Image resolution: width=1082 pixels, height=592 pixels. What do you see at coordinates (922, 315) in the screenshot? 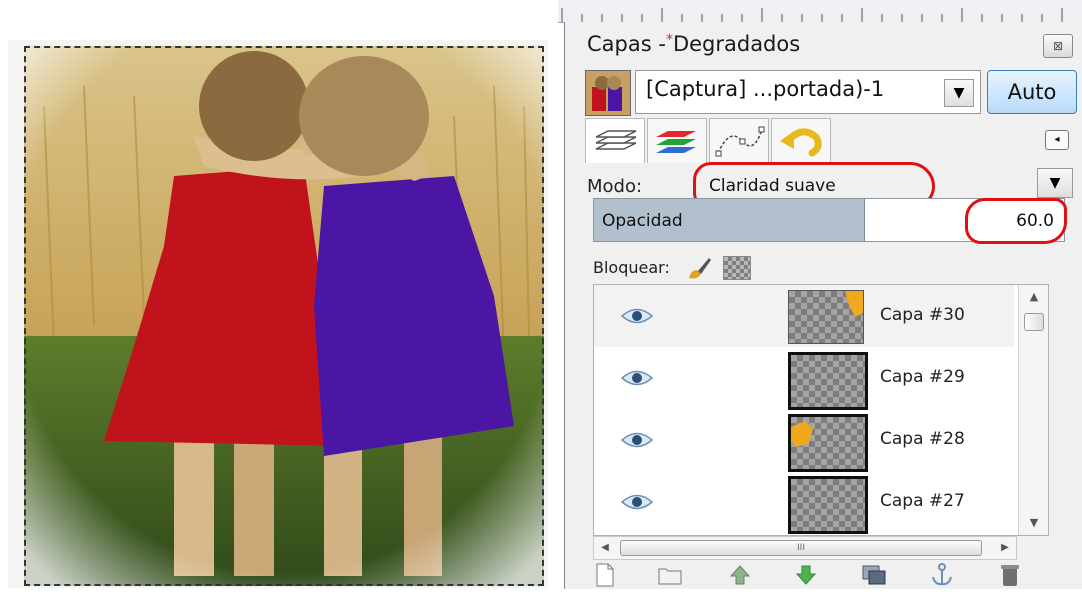
I see `layer-name: Capa #30` at bounding box center [922, 315].